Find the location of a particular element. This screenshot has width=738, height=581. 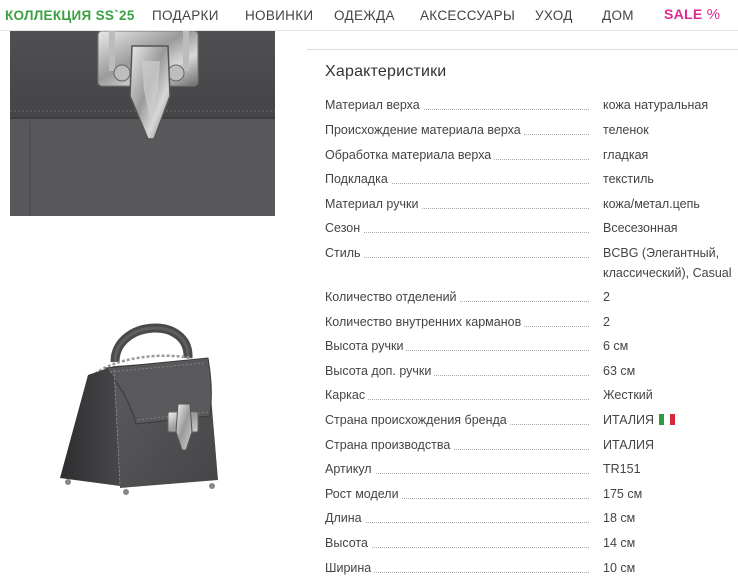

bag-full-image is located at coordinates (139, 409).